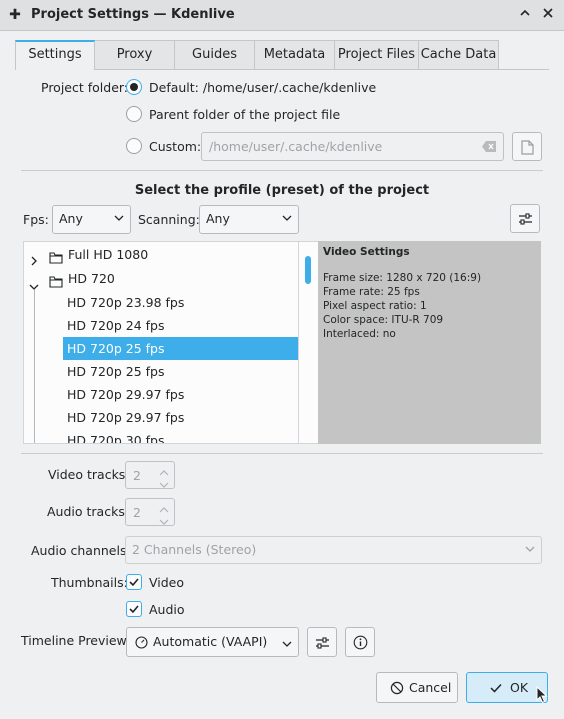 The width and height of the screenshot is (564, 719). I want to click on info-icon, so click(360, 644).